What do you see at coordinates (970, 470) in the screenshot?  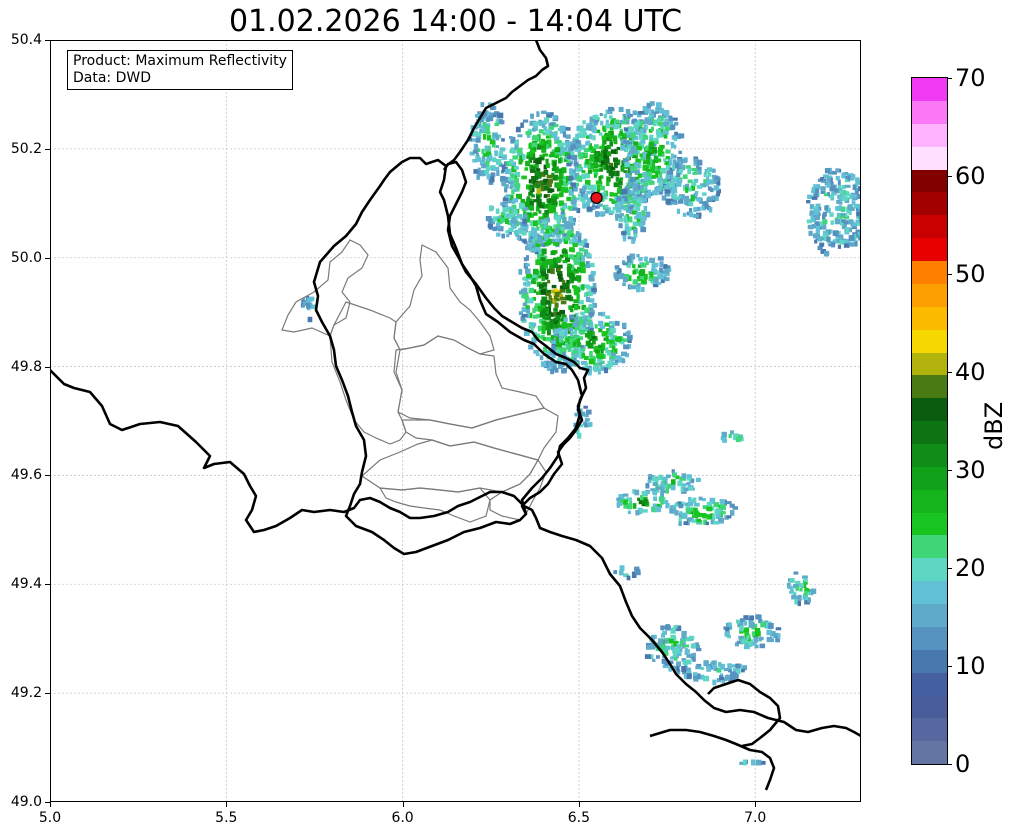 I see `colorbar-tick-label: 30` at bounding box center [970, 470].